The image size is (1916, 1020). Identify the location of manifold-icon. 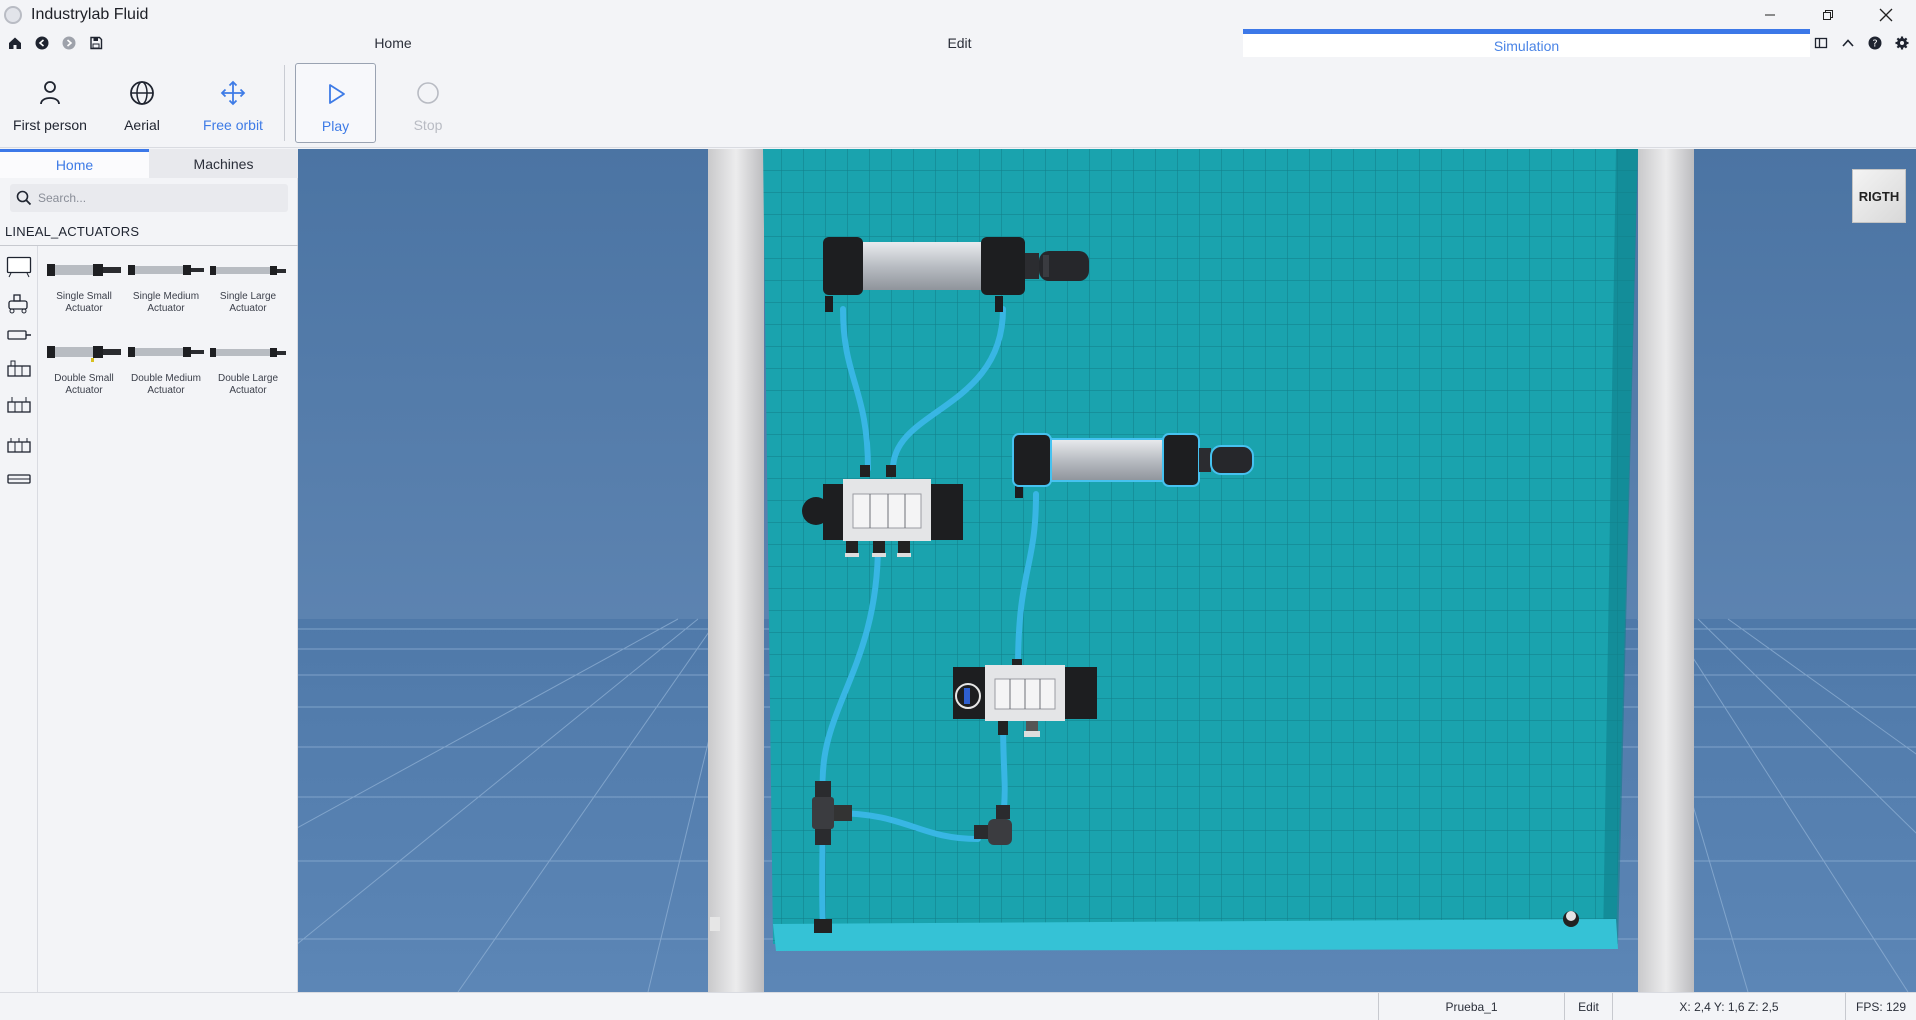
(19, 405).